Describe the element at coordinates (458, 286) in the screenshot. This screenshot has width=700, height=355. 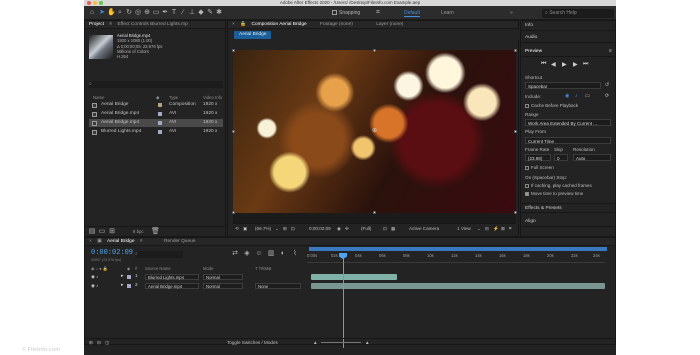
I see `layer-duration-bar` at that location.